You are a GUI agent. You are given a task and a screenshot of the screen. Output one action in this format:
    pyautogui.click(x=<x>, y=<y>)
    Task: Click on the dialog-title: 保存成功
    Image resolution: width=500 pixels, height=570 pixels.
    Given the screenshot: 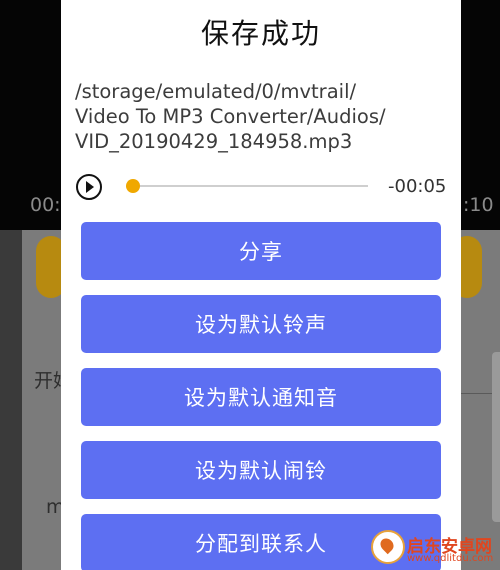 What is the action you would take?
    pyautogui.click(x=260, y=33)
    